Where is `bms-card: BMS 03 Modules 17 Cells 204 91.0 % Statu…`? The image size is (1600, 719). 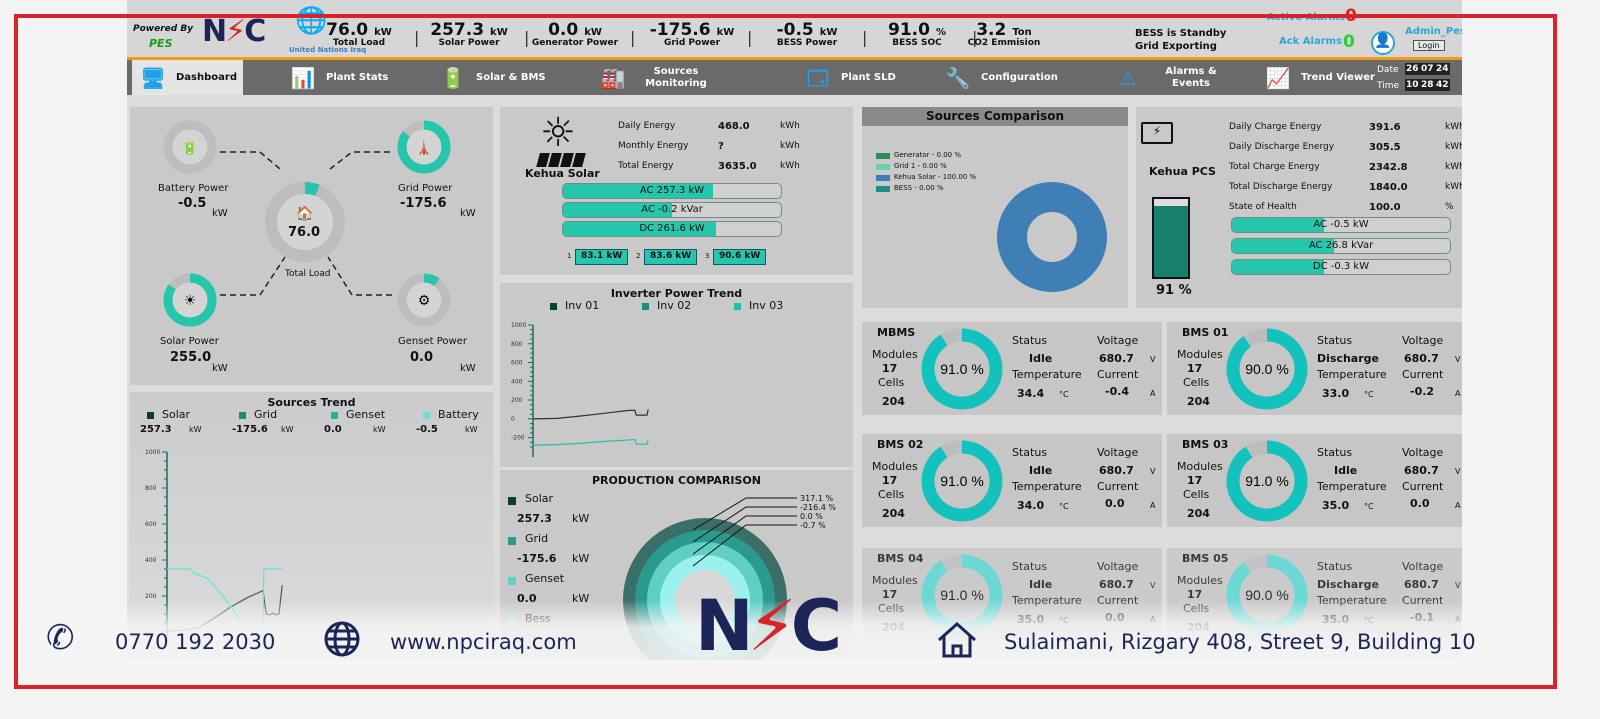 bms-card: BMS 03 Modules 17 Cells 204 91.0 % Statu… is located at coordinates (1314, 480).